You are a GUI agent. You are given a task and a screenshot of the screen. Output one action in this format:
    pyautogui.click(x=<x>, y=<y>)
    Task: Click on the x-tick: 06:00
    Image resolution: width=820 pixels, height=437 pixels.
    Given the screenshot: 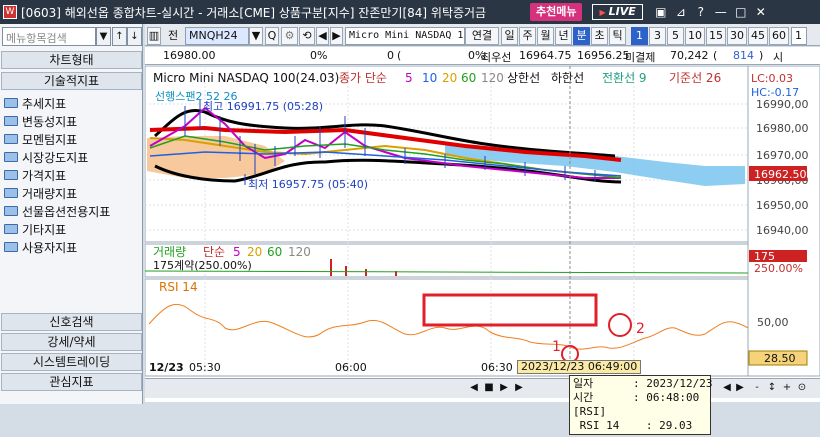 What is the action you would take?
    pyautogui.click(x=351, y=367)
    